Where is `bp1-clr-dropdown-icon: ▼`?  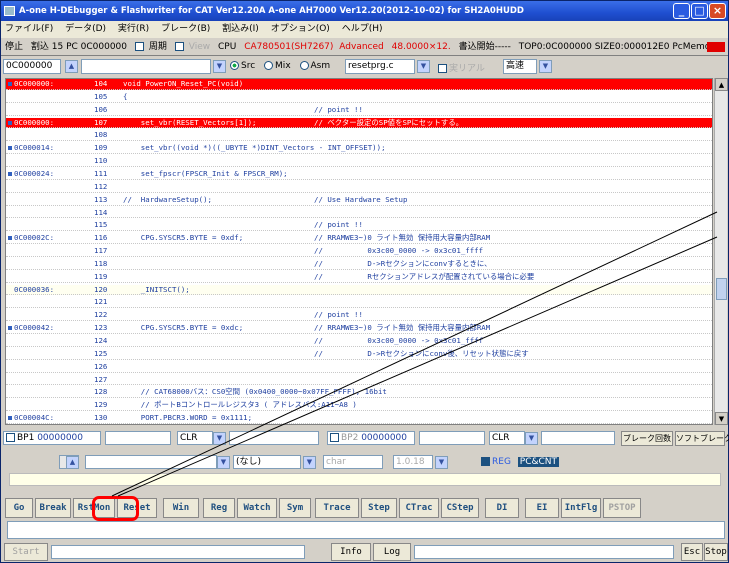
bp1-clr-dropdown-icon: ▼ is located at coordinates (219, 438).